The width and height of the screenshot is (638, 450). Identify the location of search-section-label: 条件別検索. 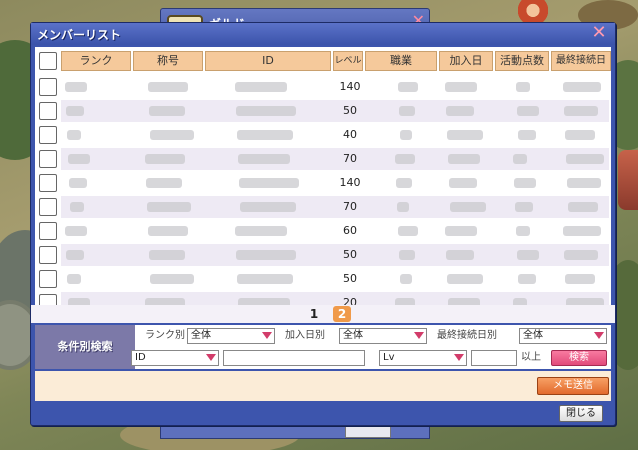
(85, 347).